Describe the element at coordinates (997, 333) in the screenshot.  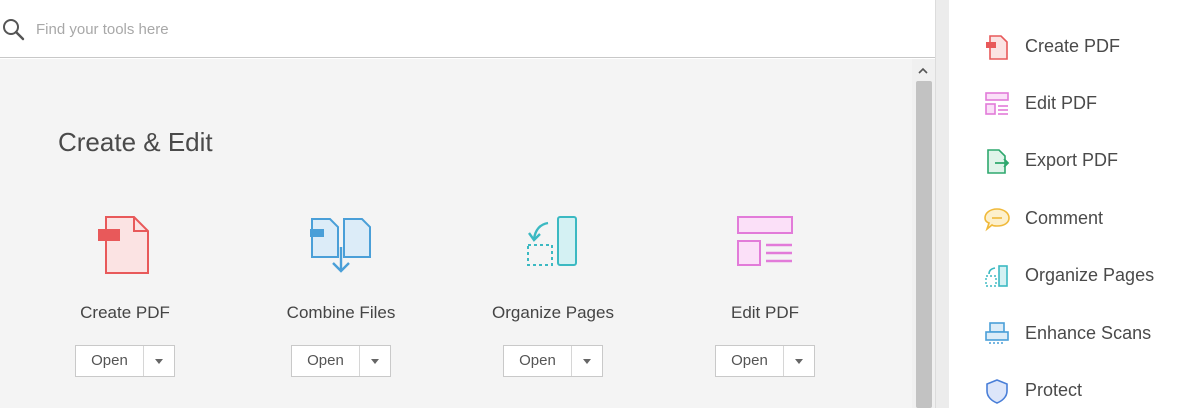
I see `enhance-scans-icon` at that location.